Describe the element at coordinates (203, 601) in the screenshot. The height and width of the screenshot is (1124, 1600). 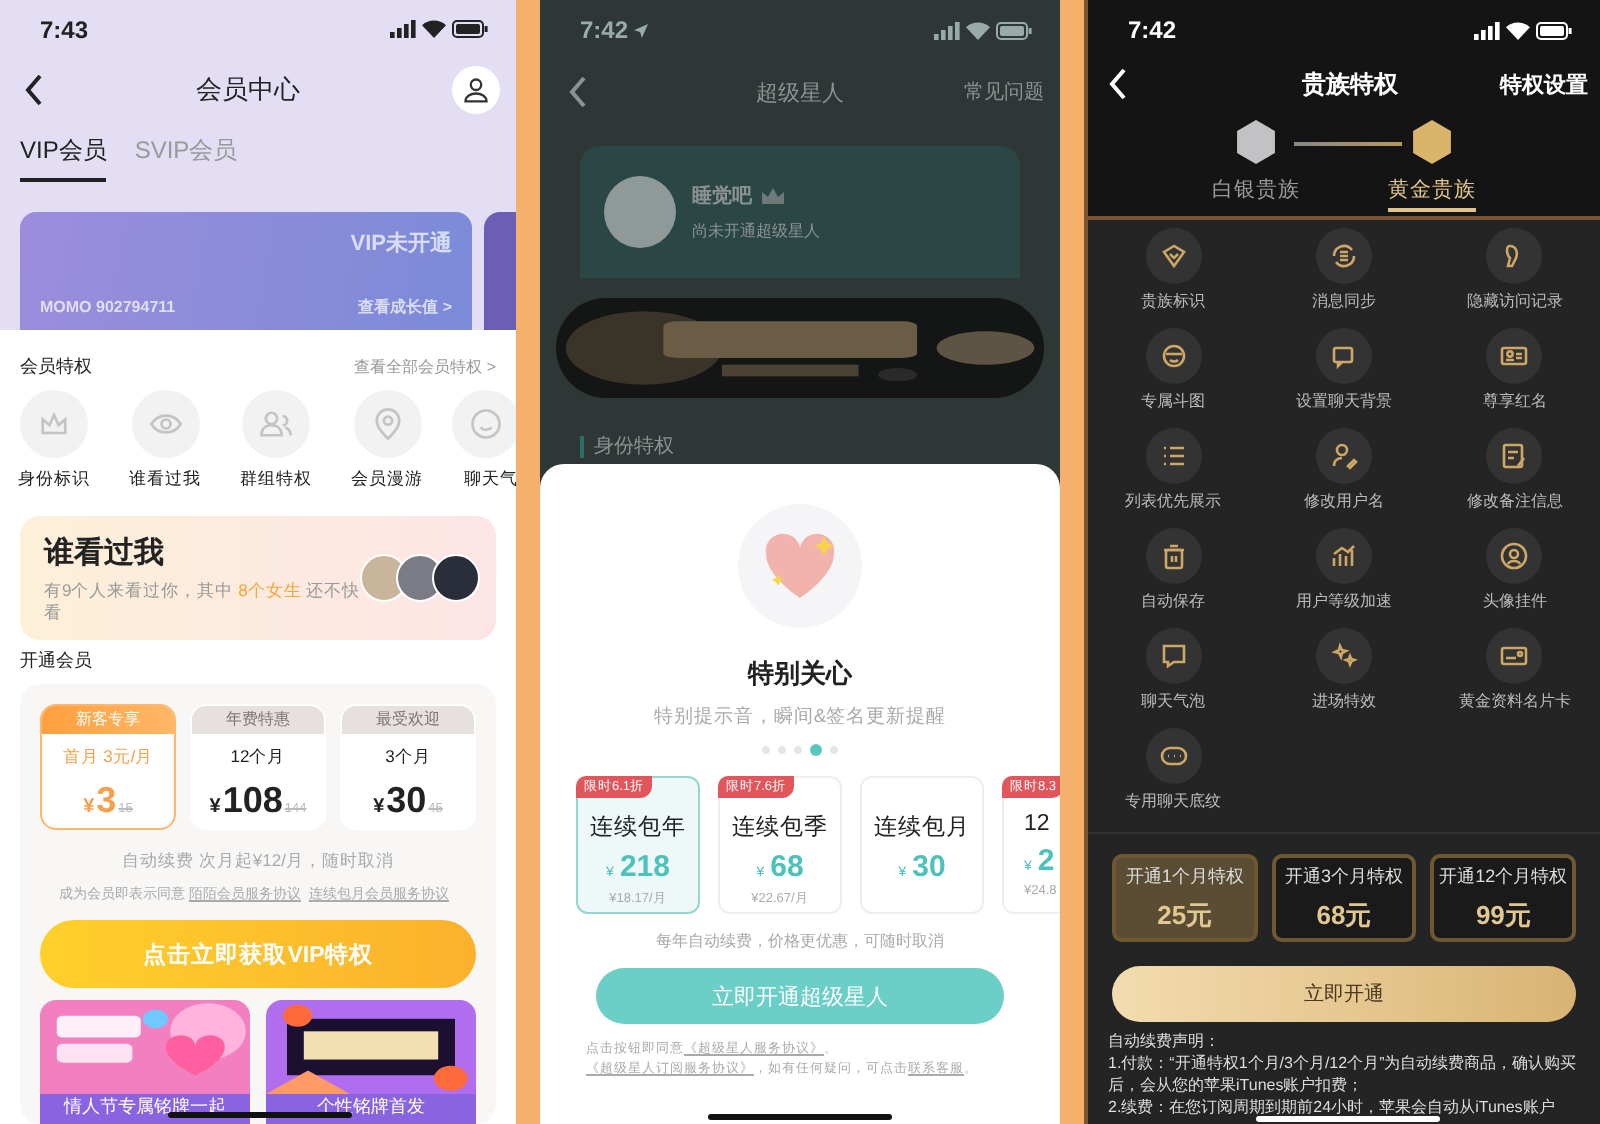
I see `visitors-text: 有9个人来看过你，其中 8个女生 还不快看` at that location.